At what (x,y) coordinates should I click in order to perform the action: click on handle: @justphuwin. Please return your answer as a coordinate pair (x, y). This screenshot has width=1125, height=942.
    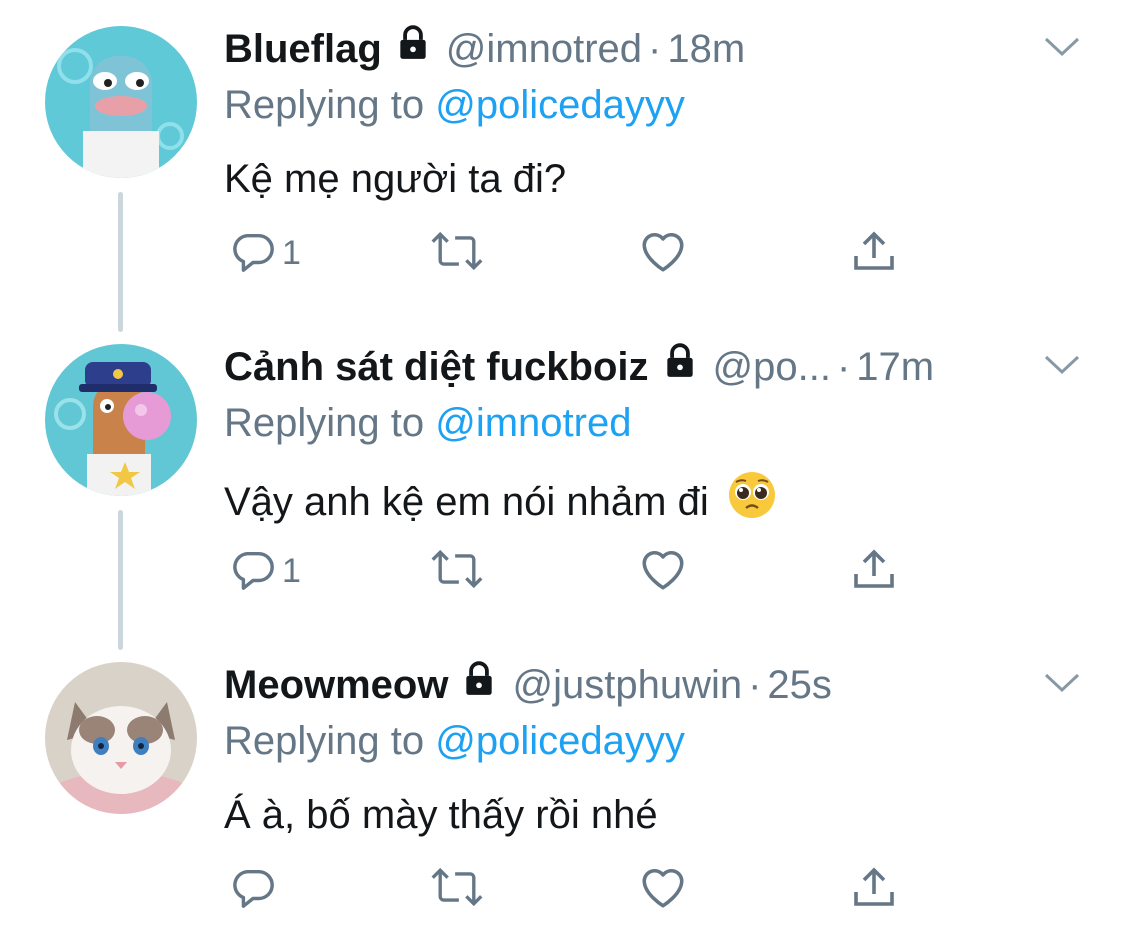
    Looking at the image, I should click on (627, 685).